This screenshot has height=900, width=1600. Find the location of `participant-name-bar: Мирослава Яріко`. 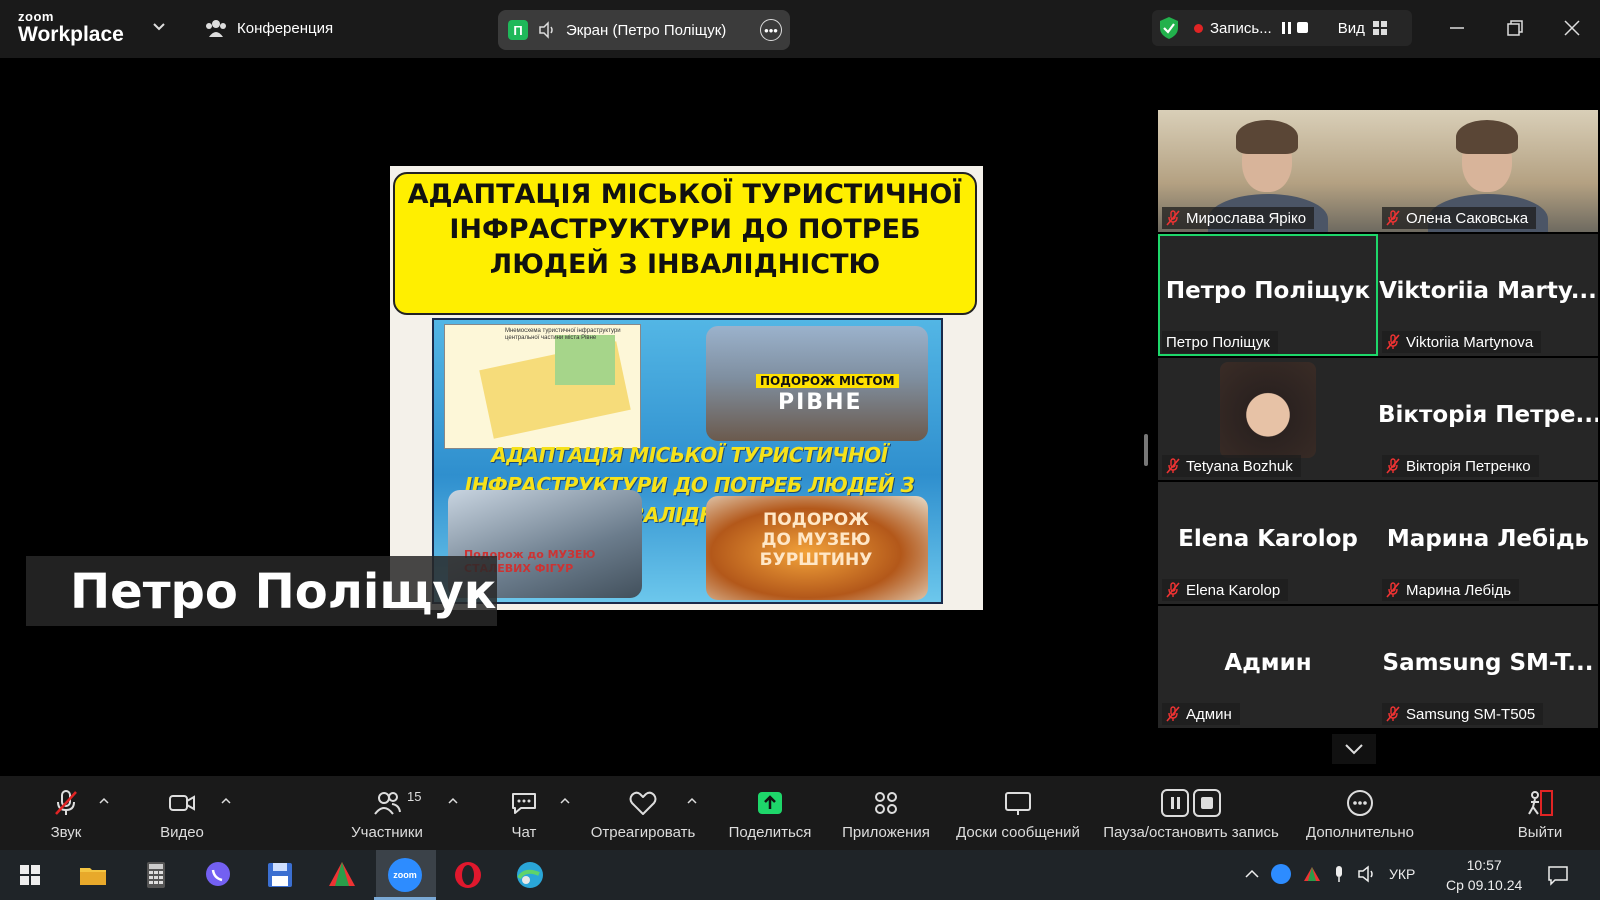

participant-name-bar: Мирослава Яріко is located at coordinates (1238, 218).